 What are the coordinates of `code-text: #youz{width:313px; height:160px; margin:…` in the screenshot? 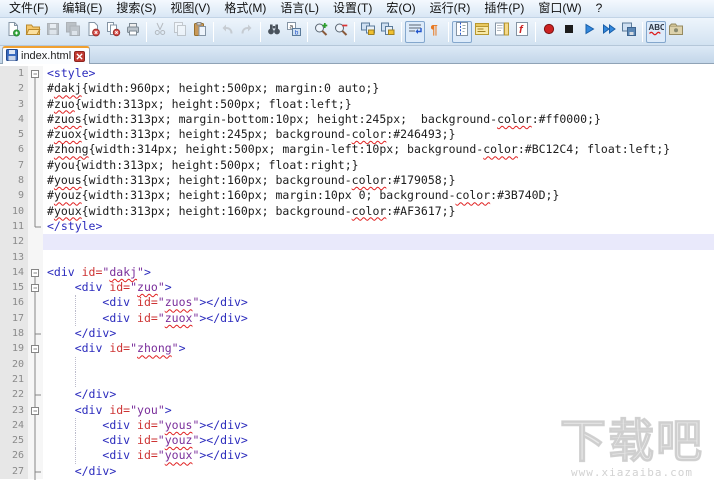 It's located at (378, 195).